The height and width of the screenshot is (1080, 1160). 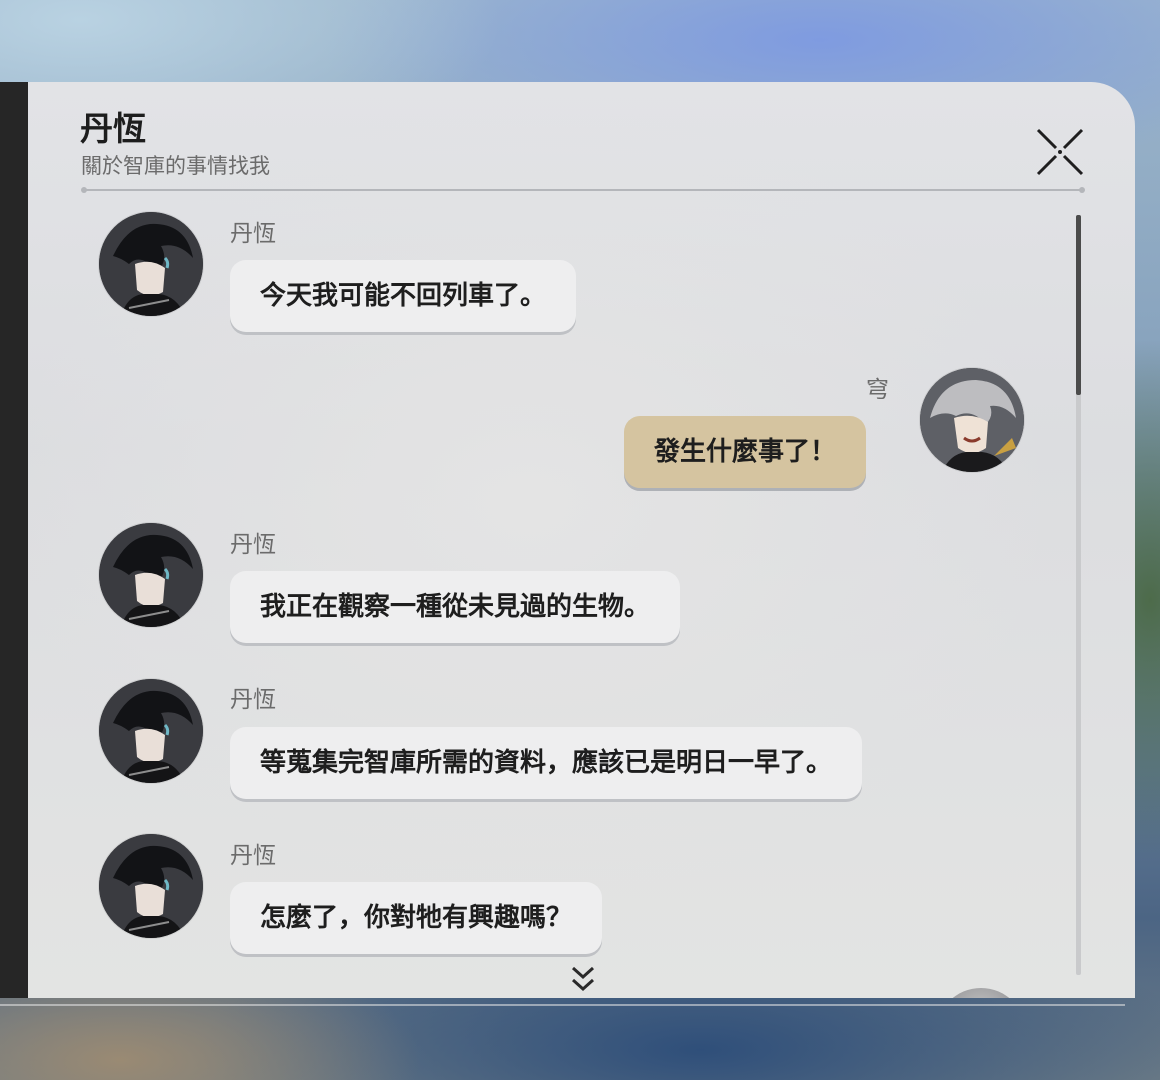 I want to click on close-x-icon, so click(x=1060, y=152).